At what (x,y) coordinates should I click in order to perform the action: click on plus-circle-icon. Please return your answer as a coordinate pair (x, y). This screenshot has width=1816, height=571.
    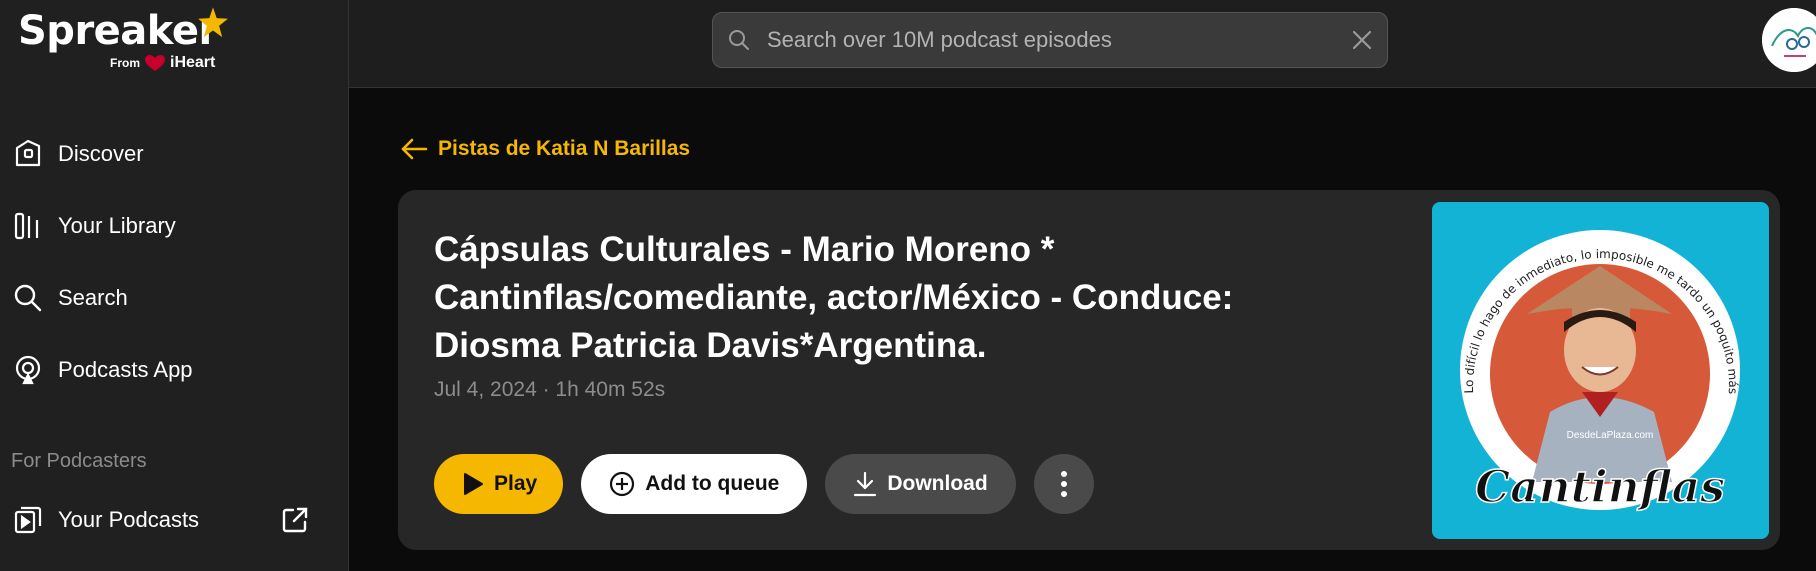
    Looking at the image, I should click on (622, 484).